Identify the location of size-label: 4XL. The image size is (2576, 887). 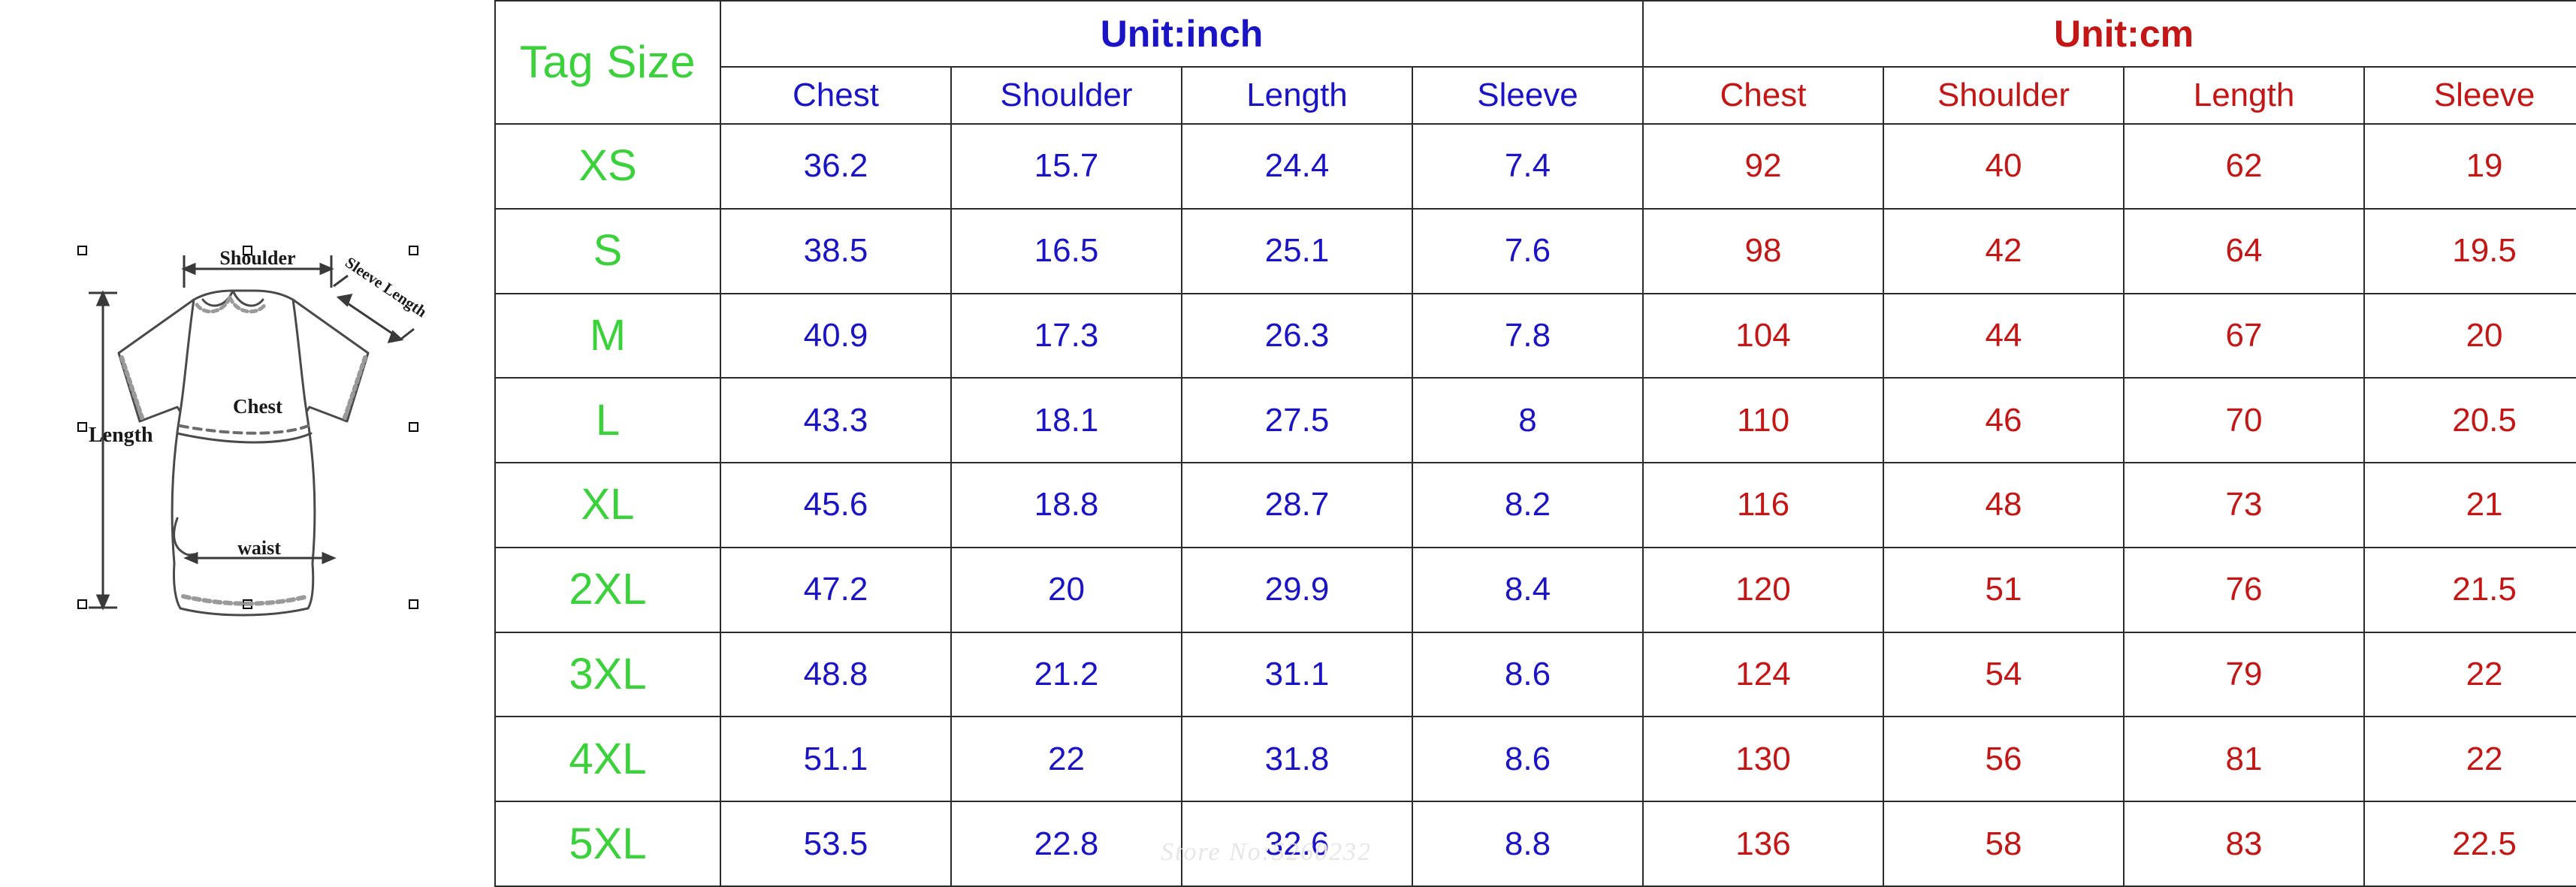
(608, 758).